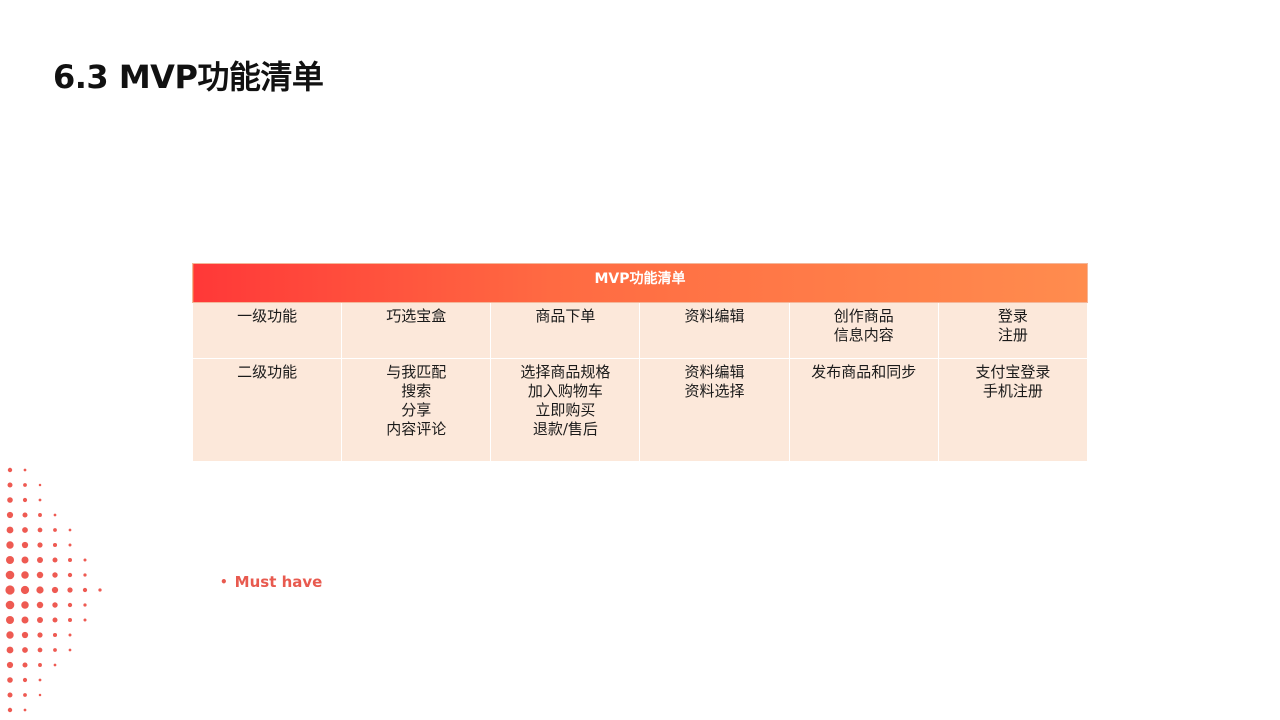  Describe the element at coordinates (1012, 335) in the screenshot. I see `cell-text: 注册` at that location.